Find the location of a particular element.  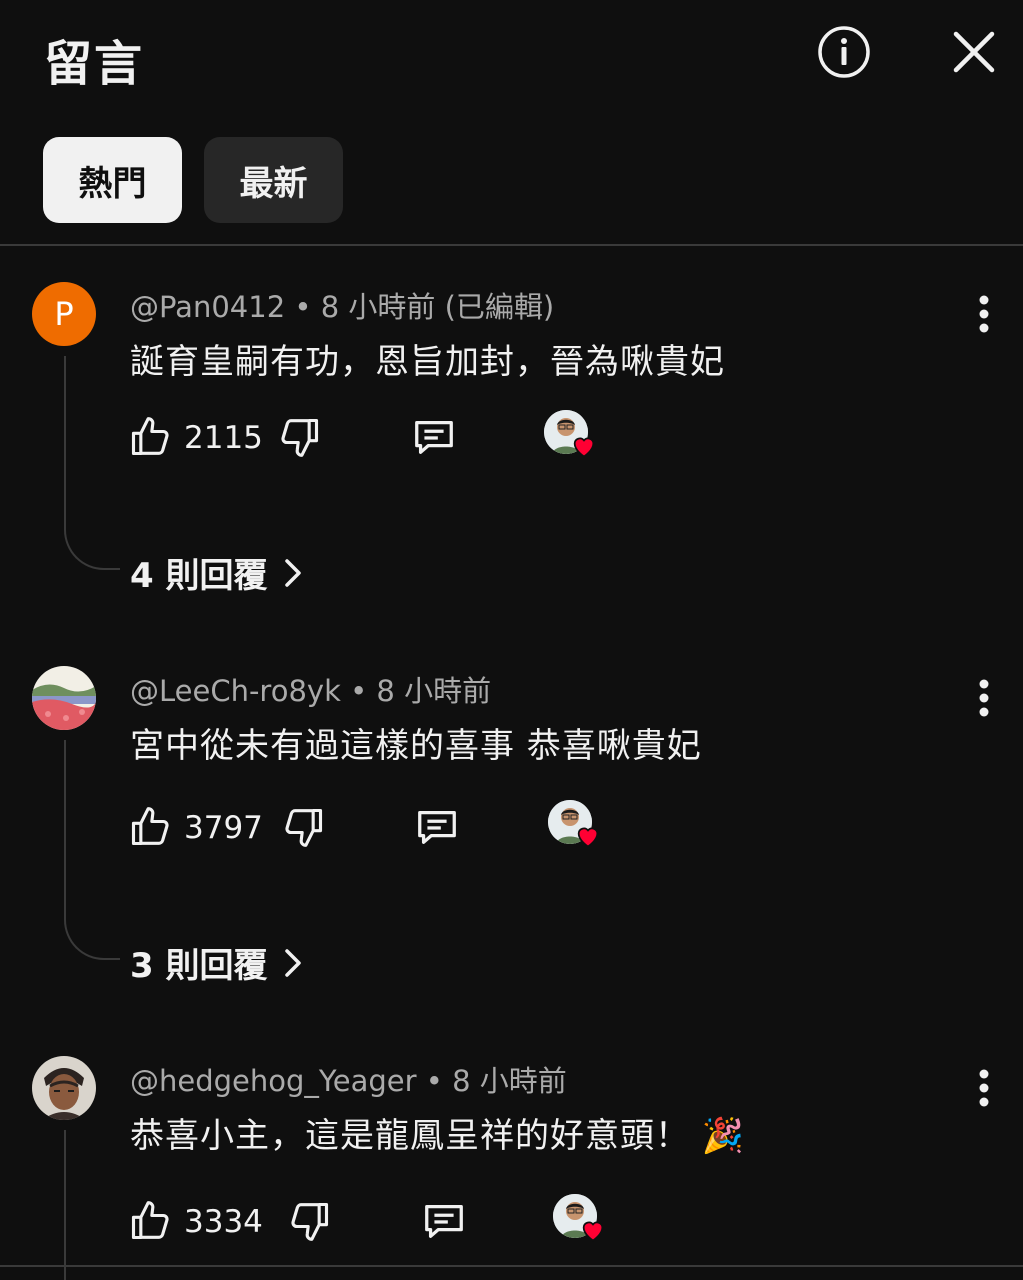

comment-text: 誕育皇嗣有功，恩旨加封，晉為啾貴妃 is located at coordinates (427, 362).